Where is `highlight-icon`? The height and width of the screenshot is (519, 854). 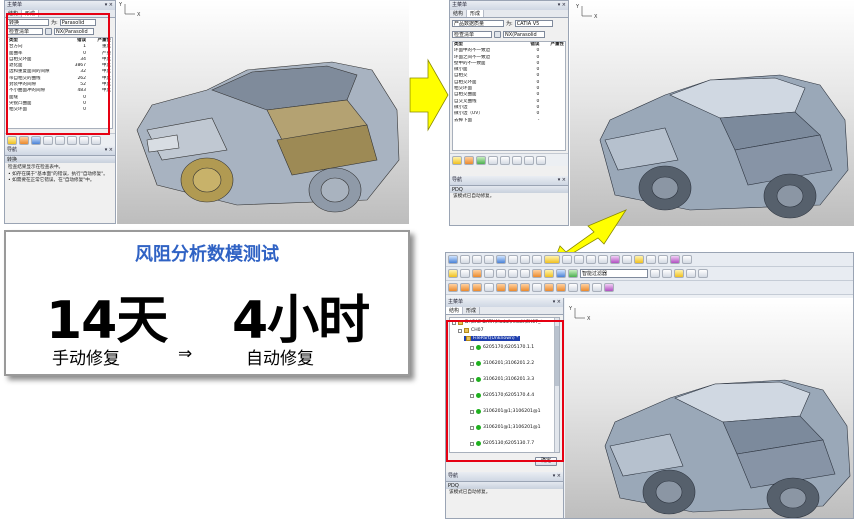
highlight-icon is located at coordinates (552, 259).